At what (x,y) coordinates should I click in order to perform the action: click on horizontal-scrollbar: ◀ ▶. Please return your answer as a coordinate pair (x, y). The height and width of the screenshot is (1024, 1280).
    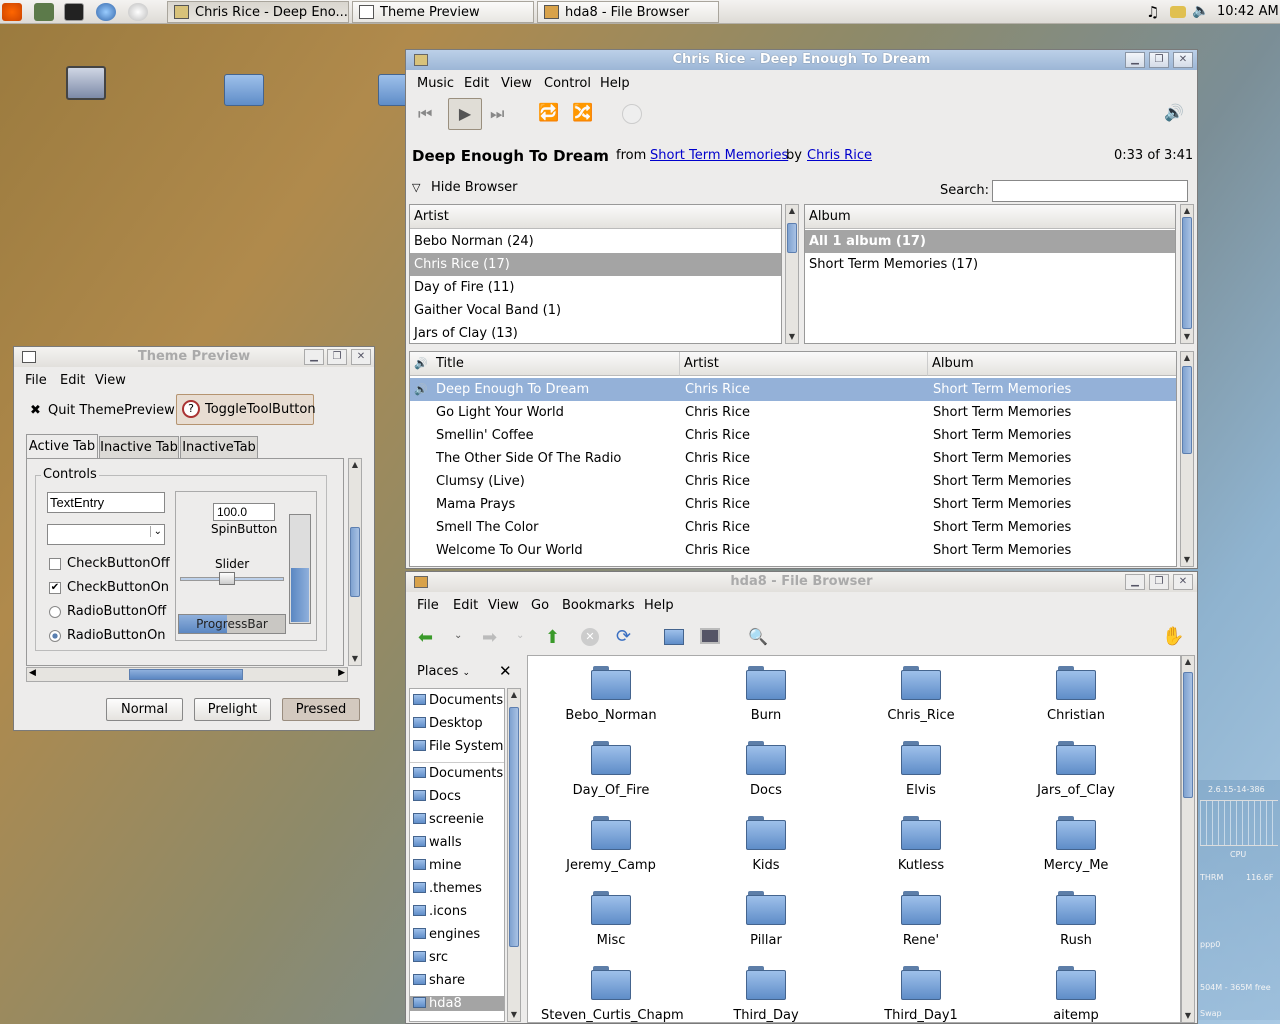
    Looking at the image, I should click on (187, 674).